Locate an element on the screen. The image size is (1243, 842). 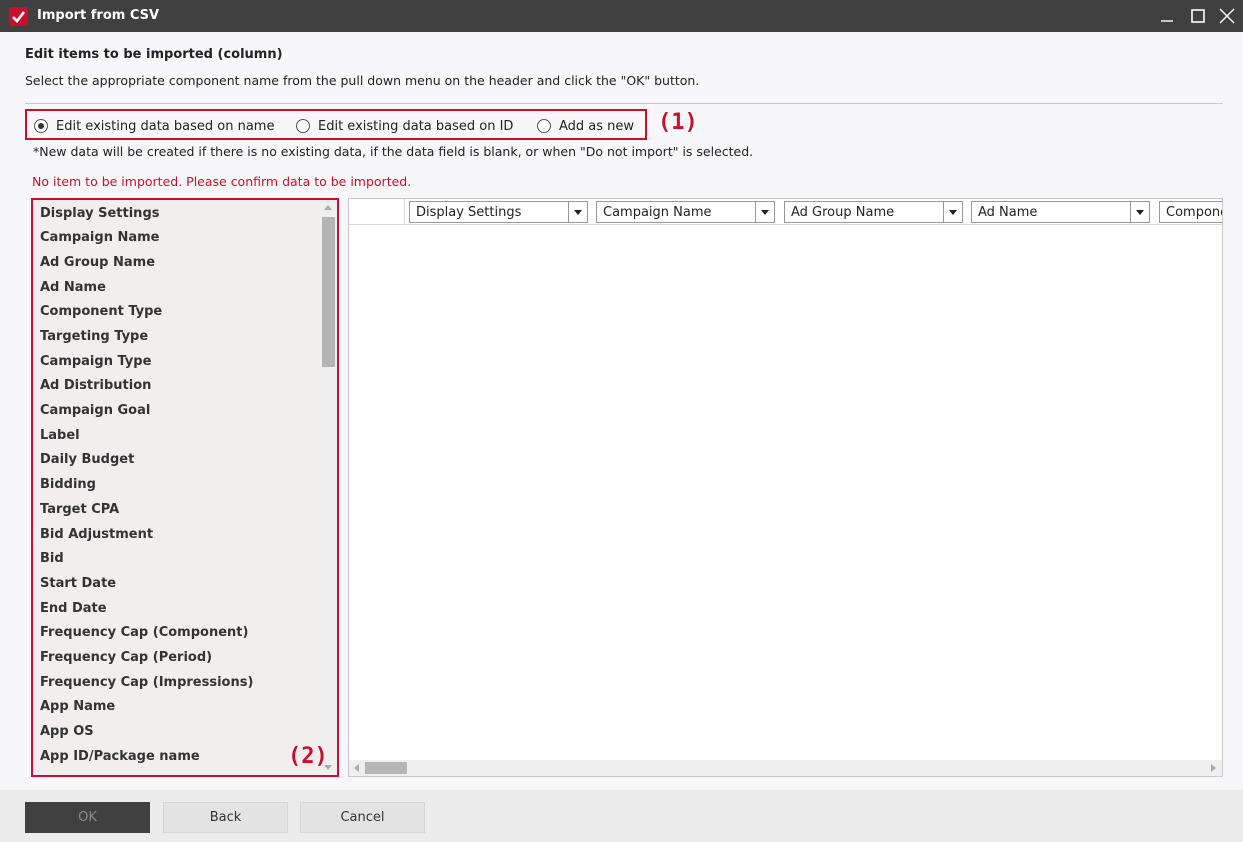
radio-label: Edit existing data based on name is located at coordinates (165, 126).